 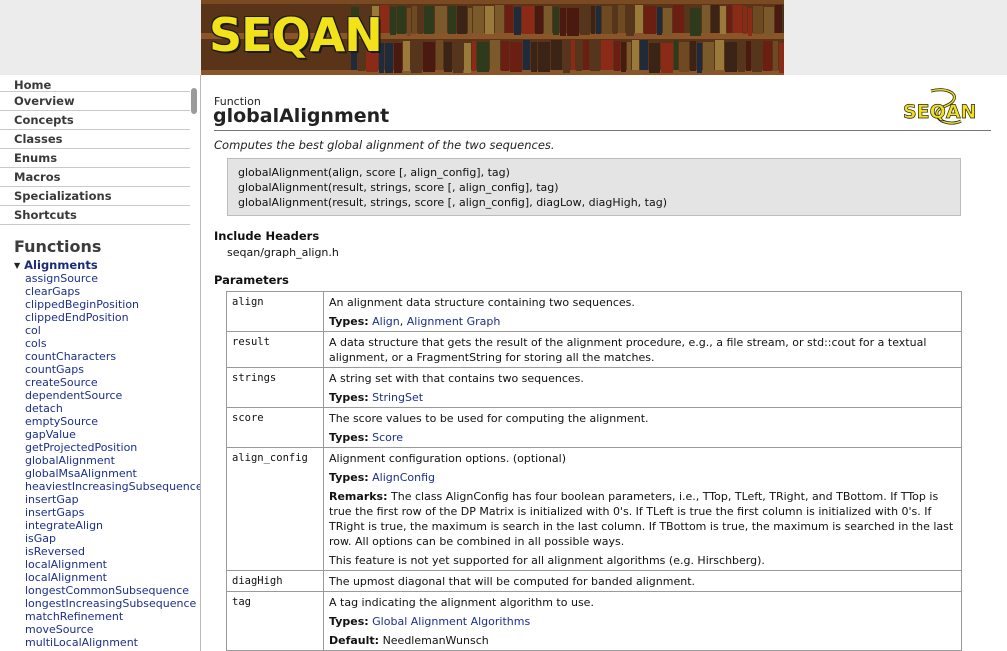 What do you see at coordinates (112, 629) in the screenshot?
I see `sidebar-function-link: moveSource` at bounding box center [112, 629].